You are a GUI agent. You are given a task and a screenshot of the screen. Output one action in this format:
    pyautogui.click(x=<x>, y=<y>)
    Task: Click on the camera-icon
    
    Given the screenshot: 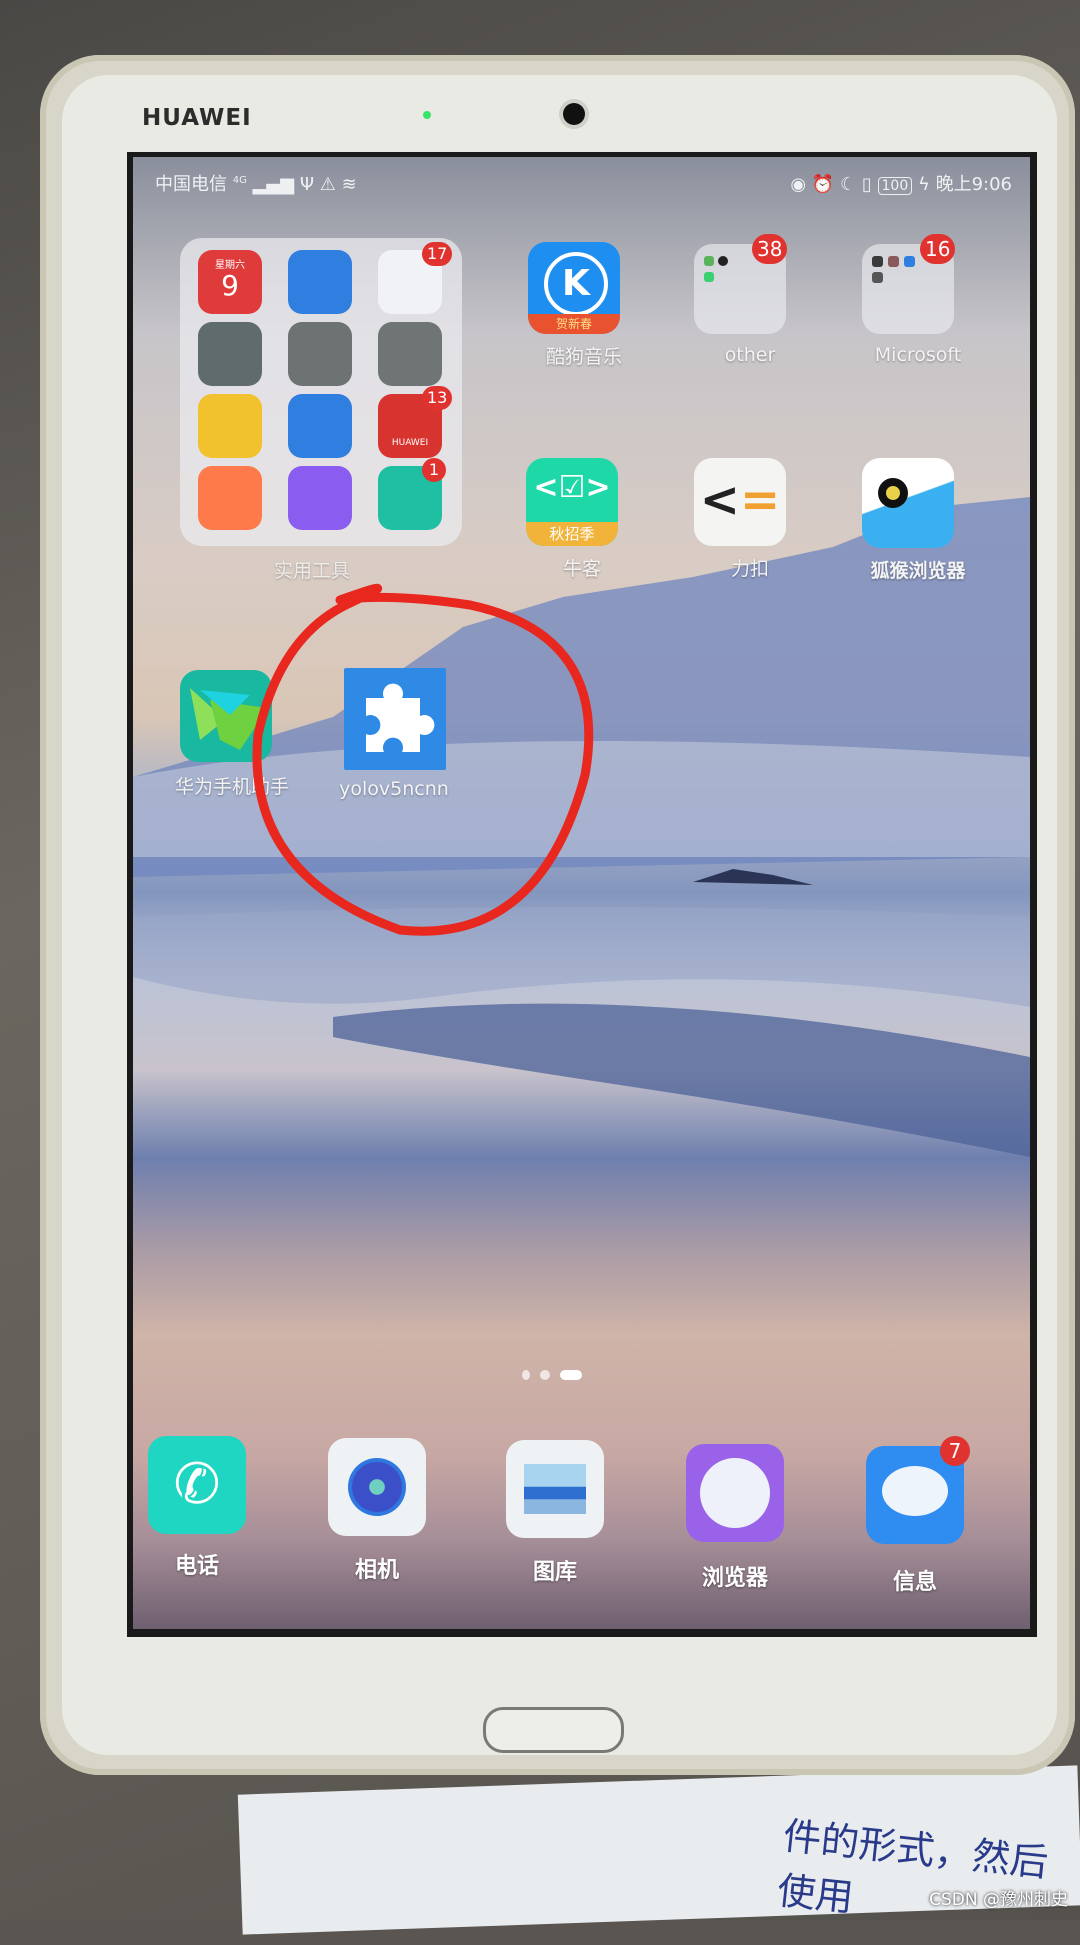 What is the action you would take?
    pyautogui.click(x=377, y=1487)
    